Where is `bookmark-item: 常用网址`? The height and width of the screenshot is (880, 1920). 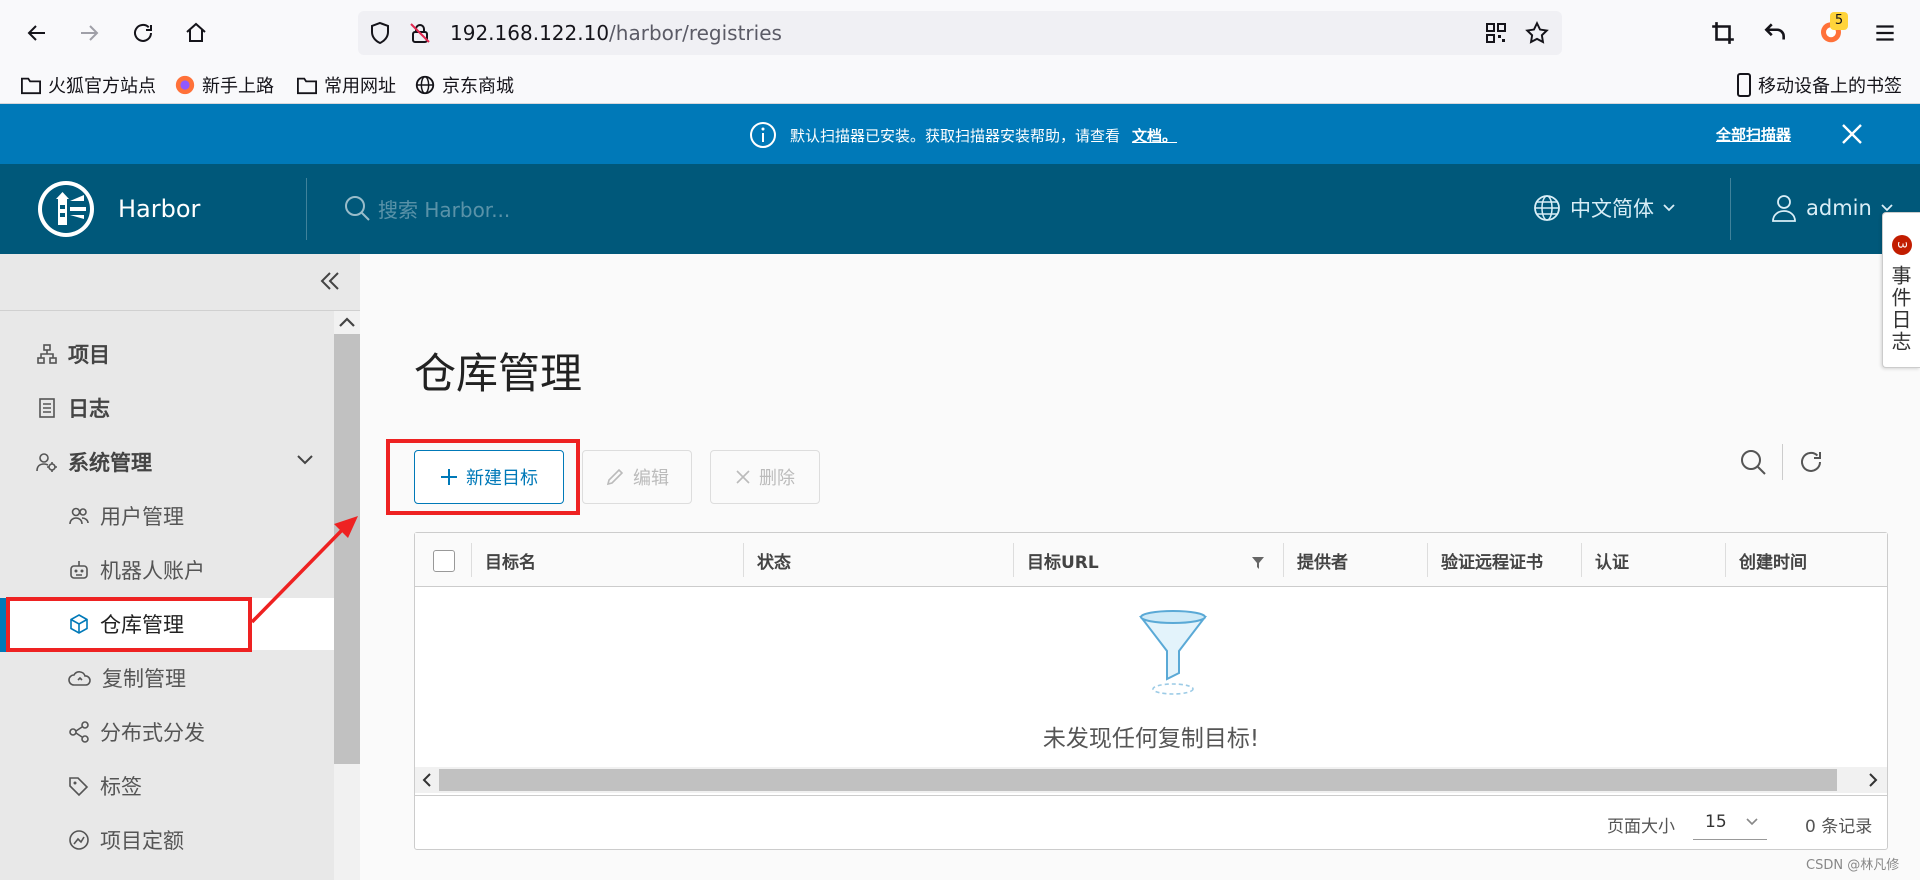 bookmark-item: 常用网址 is located at coordinates (346, 85).